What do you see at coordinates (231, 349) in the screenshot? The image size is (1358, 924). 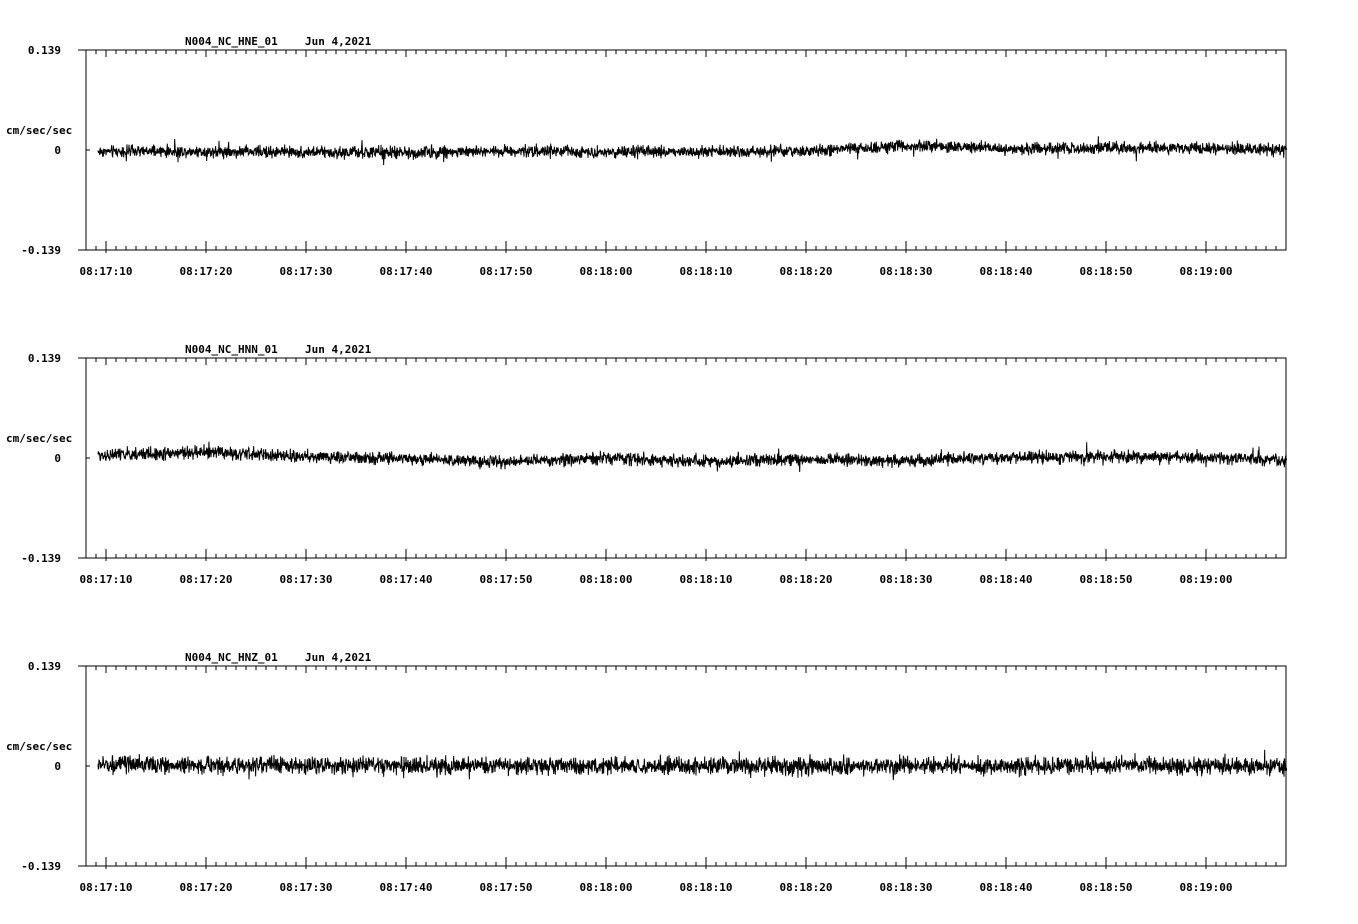 I see `channel-title: N004_NC_HNN_01` at bounding box center [231, 349].